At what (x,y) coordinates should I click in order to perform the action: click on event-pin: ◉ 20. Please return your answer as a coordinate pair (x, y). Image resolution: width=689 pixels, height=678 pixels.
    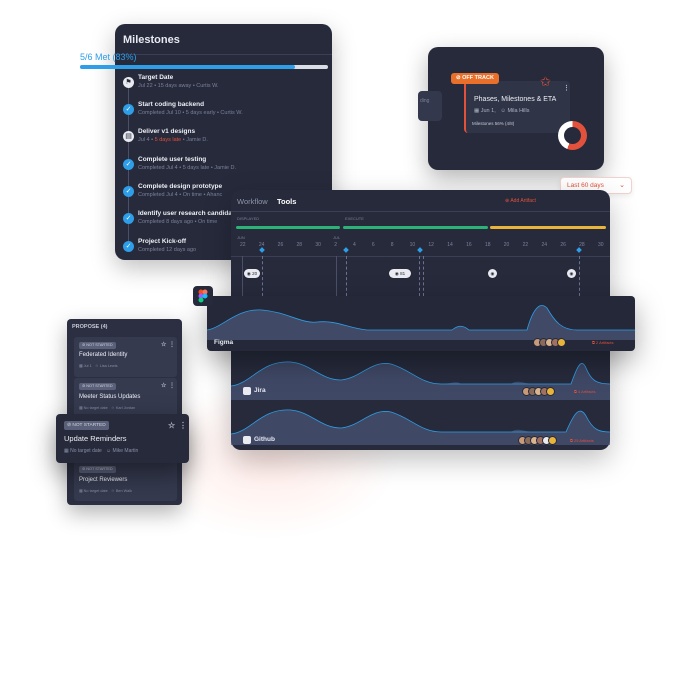
    Looking at the image, I should click on (252, 273).